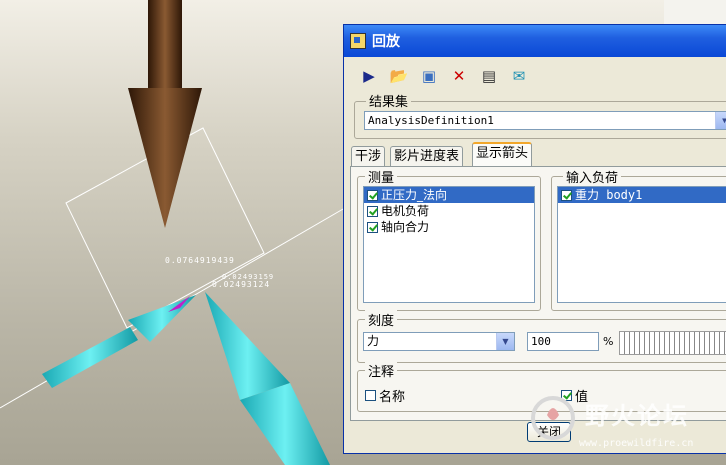  What do you see at coordinates (545, 120) in the screenshot?
I see `result-set-select: AnalysisDefinition1 ▼` at bounding box center [545, 120].